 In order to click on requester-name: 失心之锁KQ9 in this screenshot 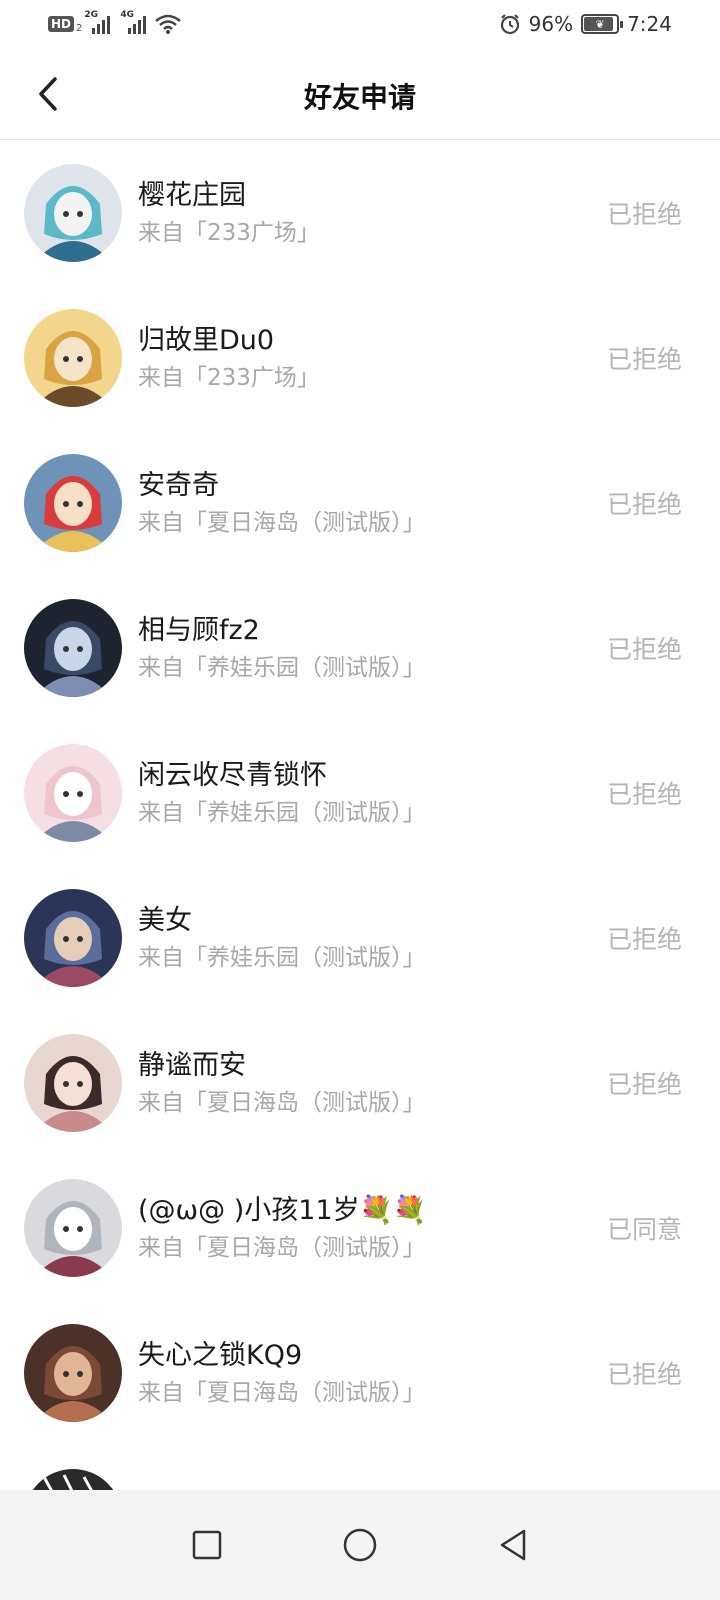, I will do `click(220, 1355)`.